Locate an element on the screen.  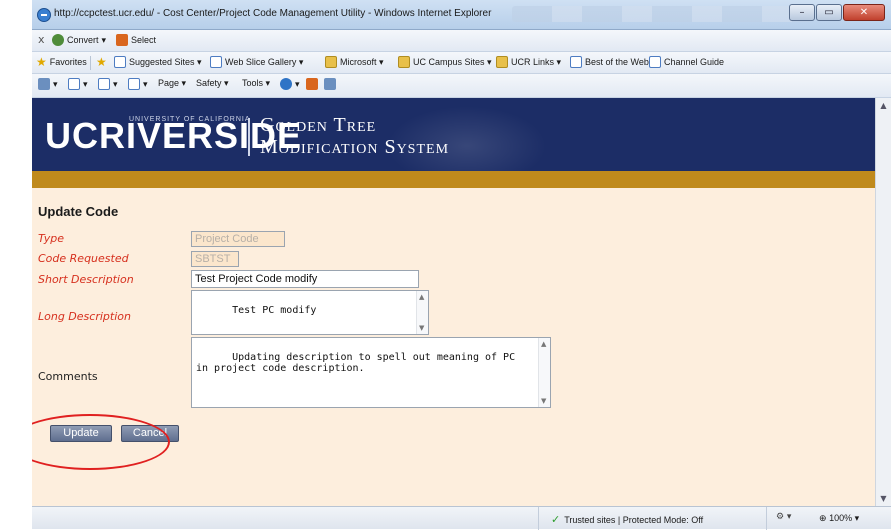
divider is located at coordinates (90, 63).